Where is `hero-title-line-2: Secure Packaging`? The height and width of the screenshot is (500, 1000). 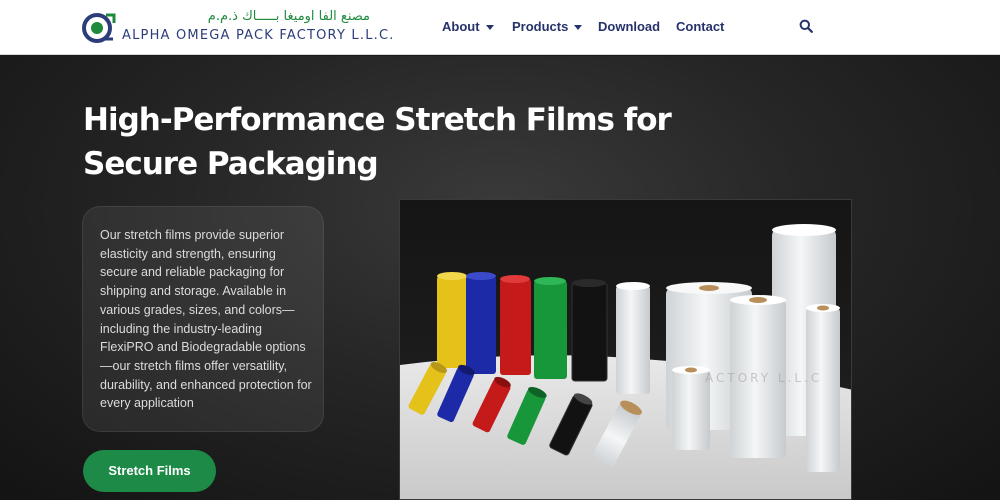 hero-title-line-2: Secure Packaging is located at coordinates (231, 164).